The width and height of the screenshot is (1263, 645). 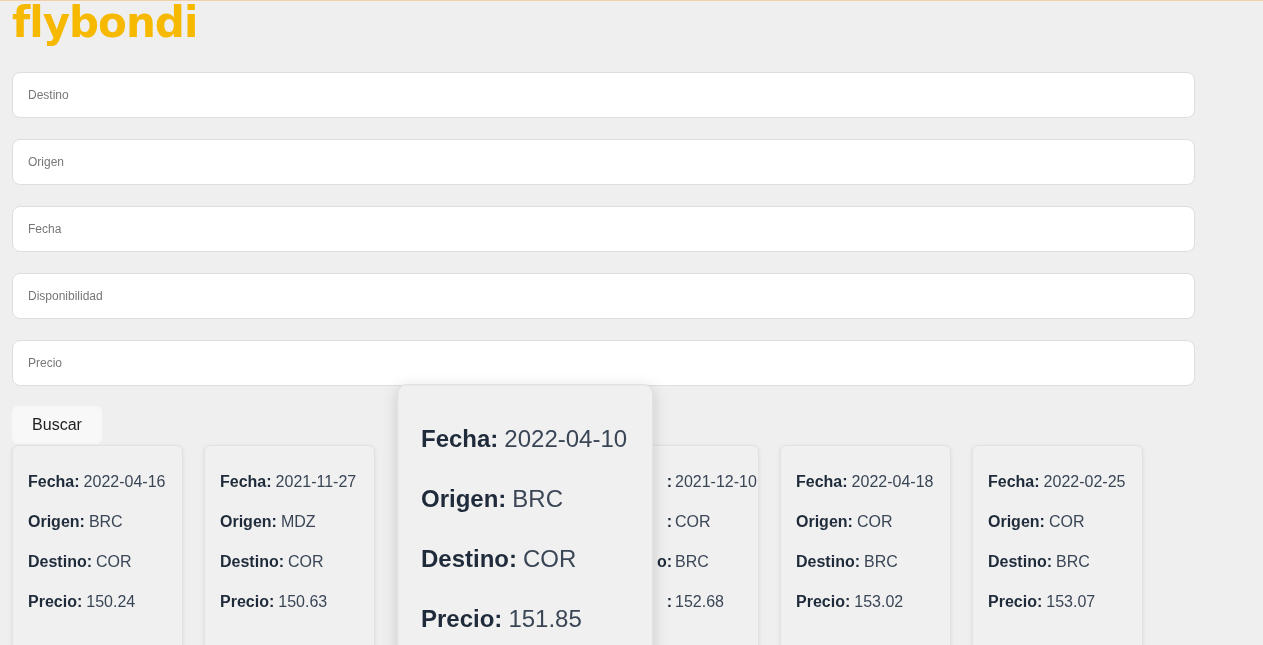 What do you see at coordinates (57, 425) in the screenshot?
I see `search-button: Buscar` at bounding box center [57, 425].